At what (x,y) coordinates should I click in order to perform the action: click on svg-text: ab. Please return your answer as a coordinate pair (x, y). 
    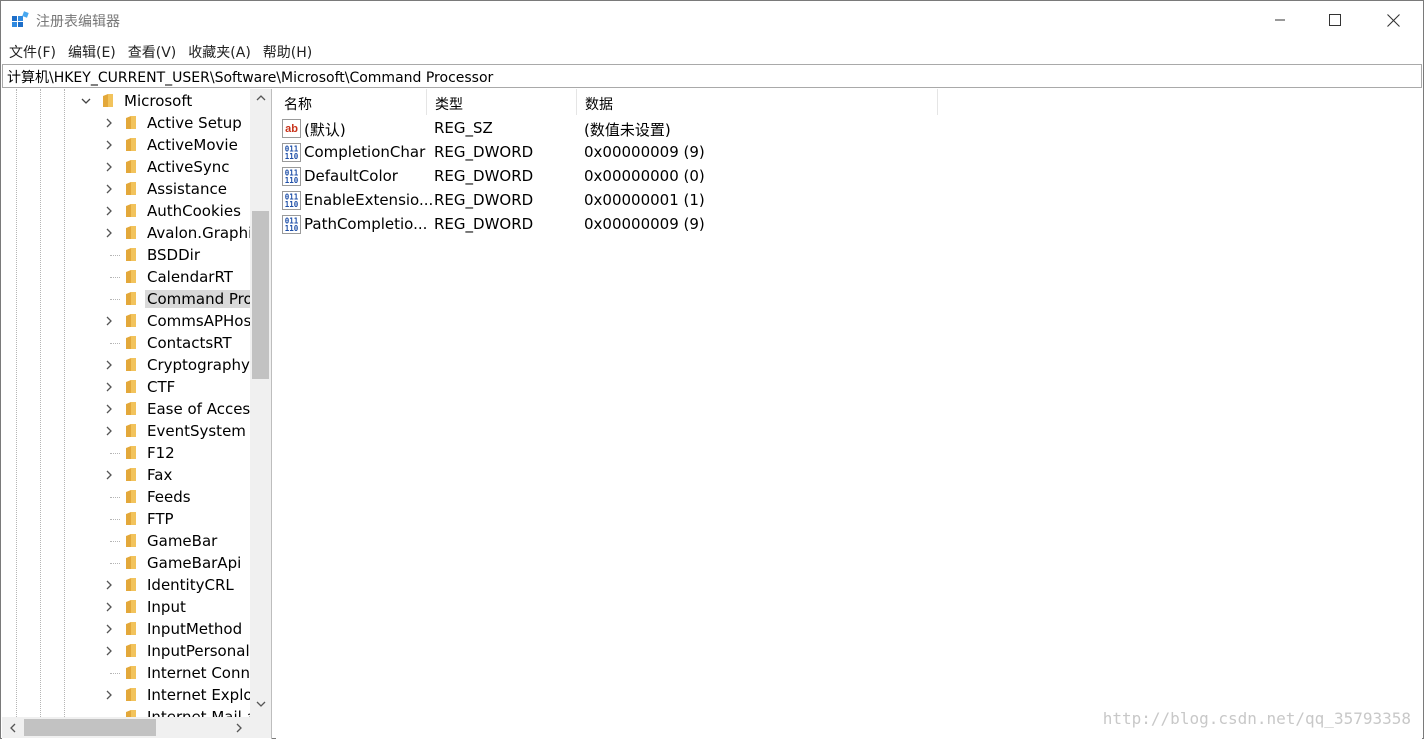
    Looking at the image, I should click on (291, 129).